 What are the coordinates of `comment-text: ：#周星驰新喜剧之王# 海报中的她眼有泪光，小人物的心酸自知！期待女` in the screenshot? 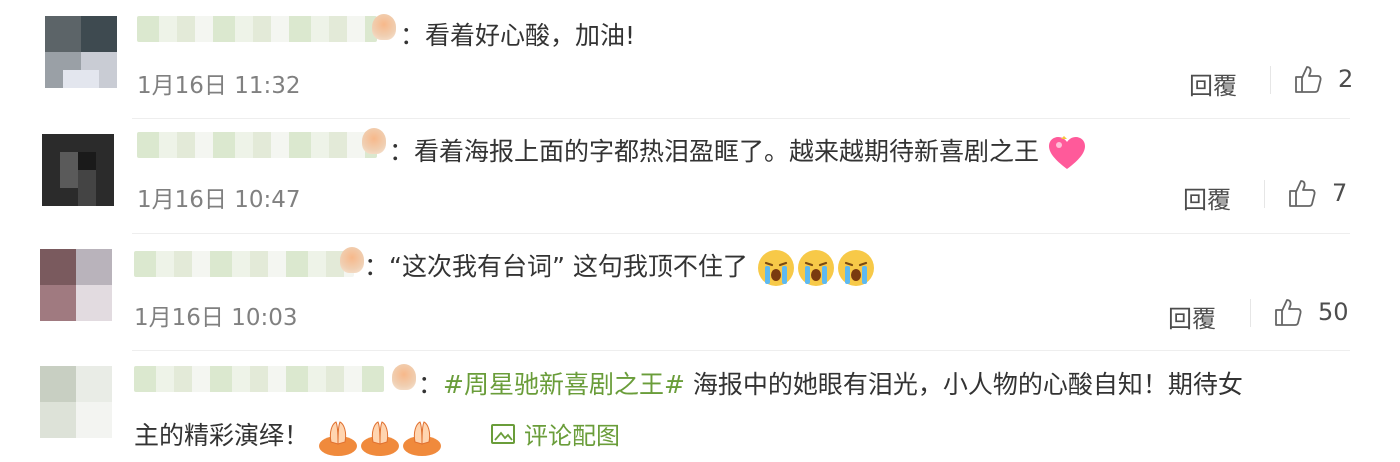 It's located at (830, 384).